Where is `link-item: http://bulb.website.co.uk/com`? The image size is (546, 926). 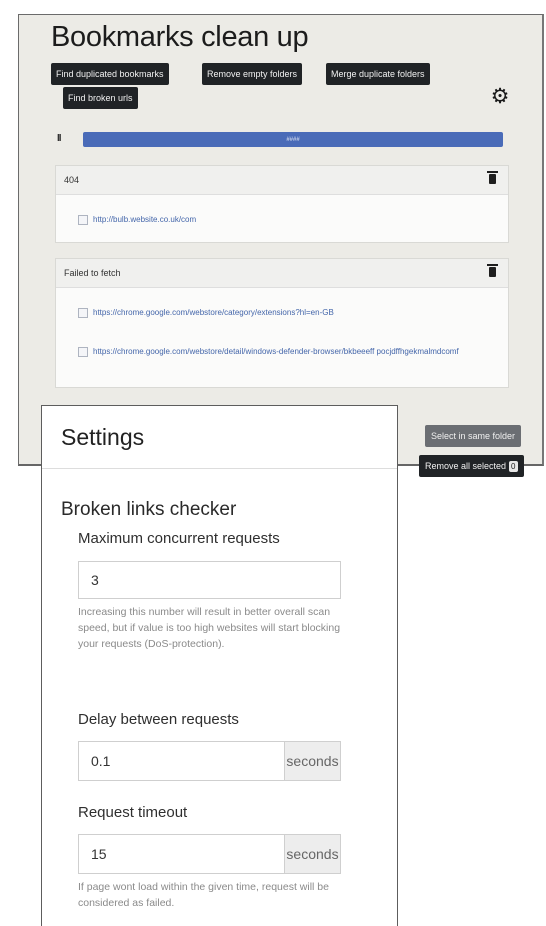
link-item: http://bulb.website.co.uk/com is located at coordinates (137, 219).